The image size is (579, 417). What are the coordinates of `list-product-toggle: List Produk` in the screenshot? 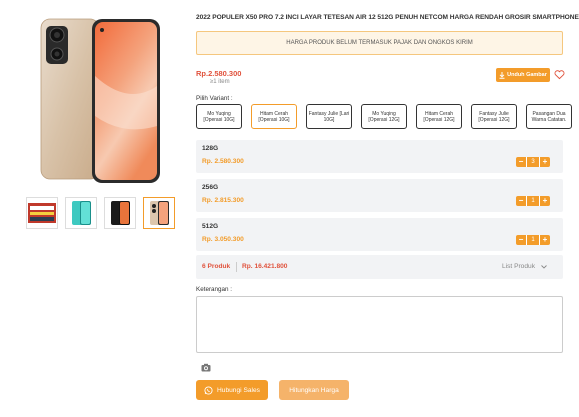 It's located at (524, 266).